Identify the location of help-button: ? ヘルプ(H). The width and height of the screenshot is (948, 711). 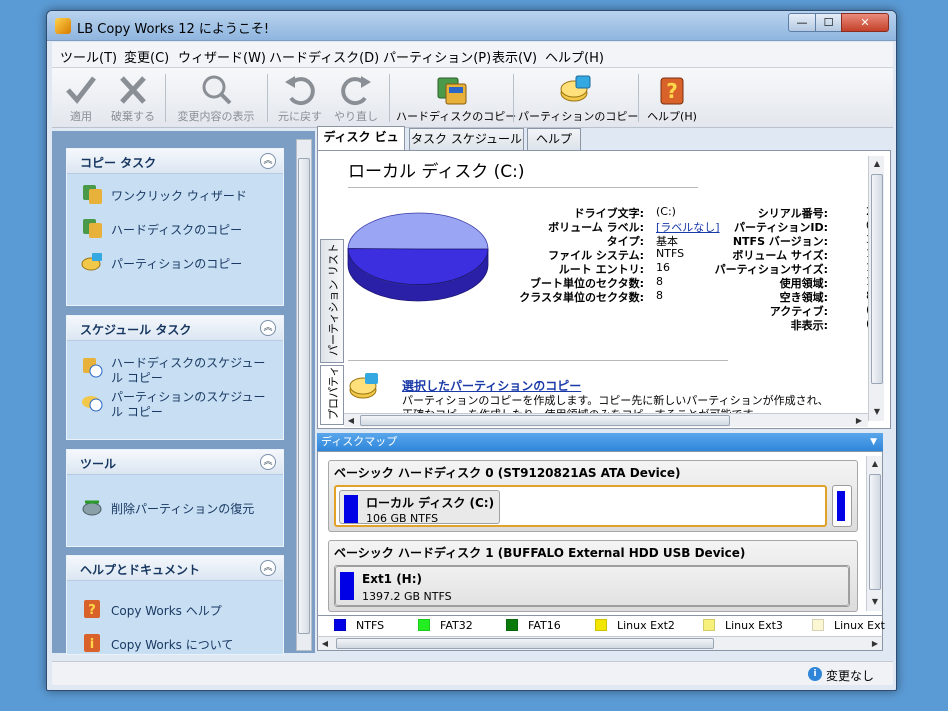
(672, 98).